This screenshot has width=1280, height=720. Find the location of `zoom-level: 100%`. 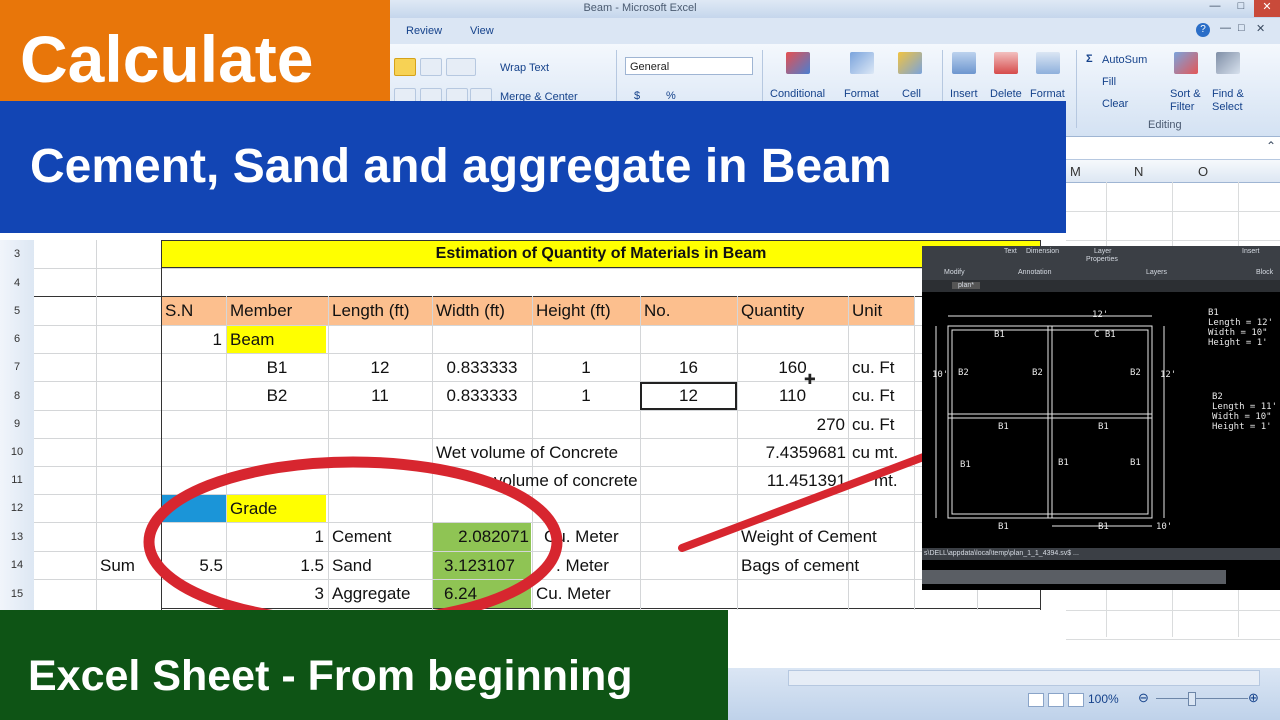

zoom-level: 100% is located at coordinates (1103, 699).